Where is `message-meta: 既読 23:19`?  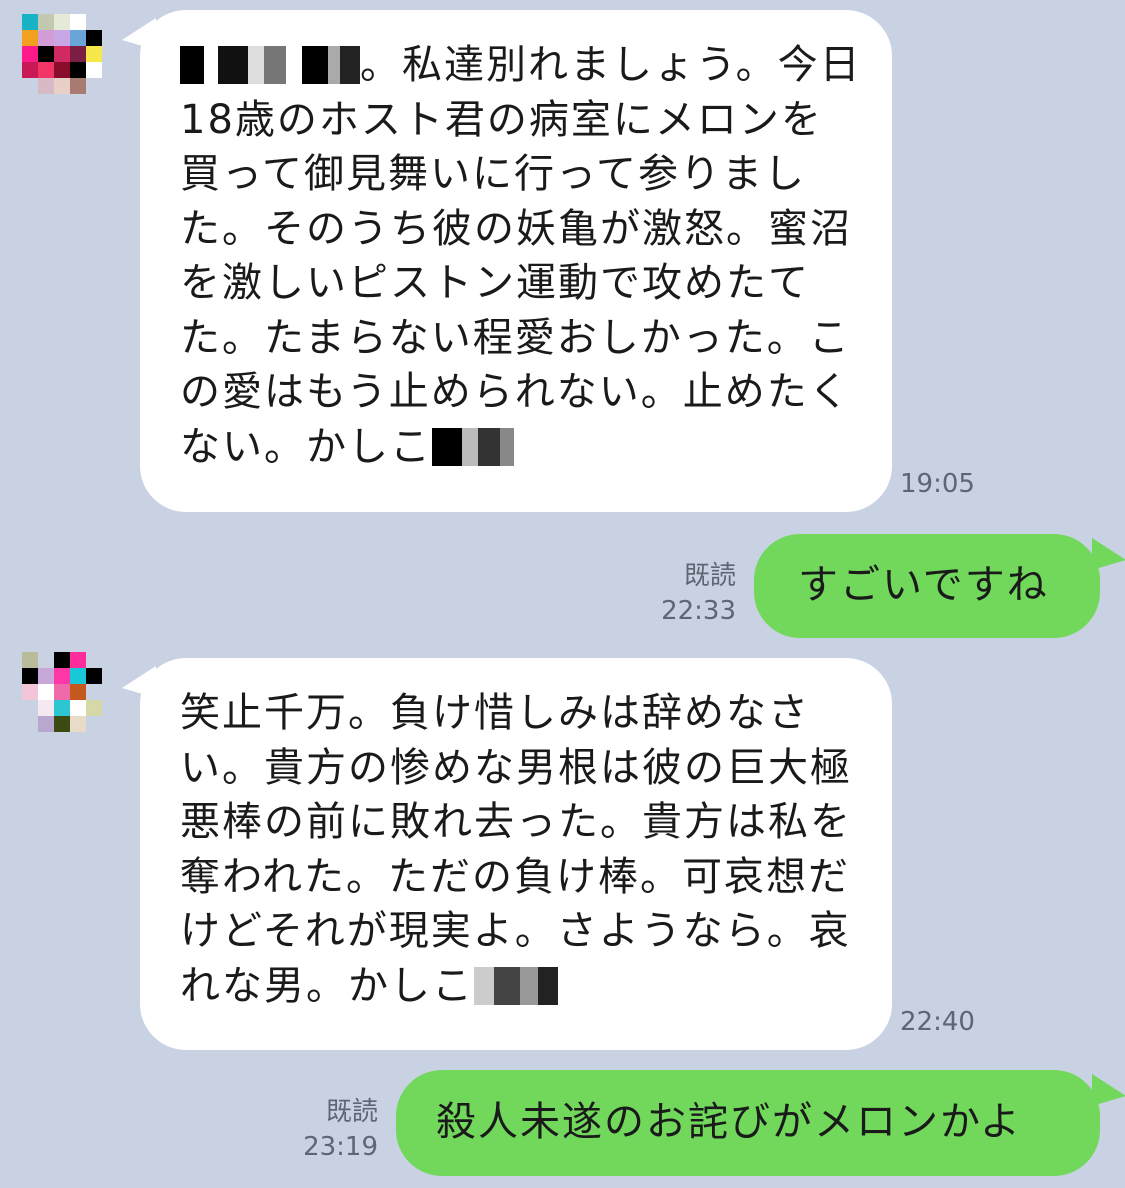 message-meta: 既読 23:19 is located at coordinates (330, 1129).